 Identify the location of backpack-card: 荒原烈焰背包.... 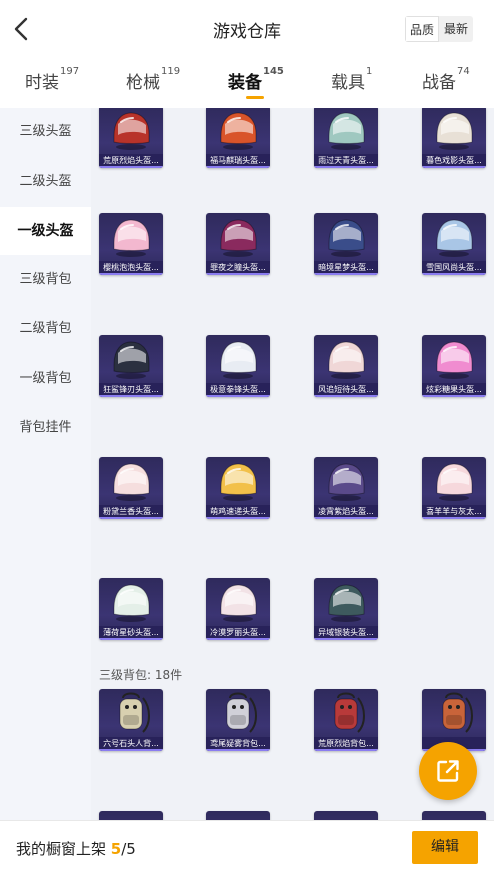
(346, 720).